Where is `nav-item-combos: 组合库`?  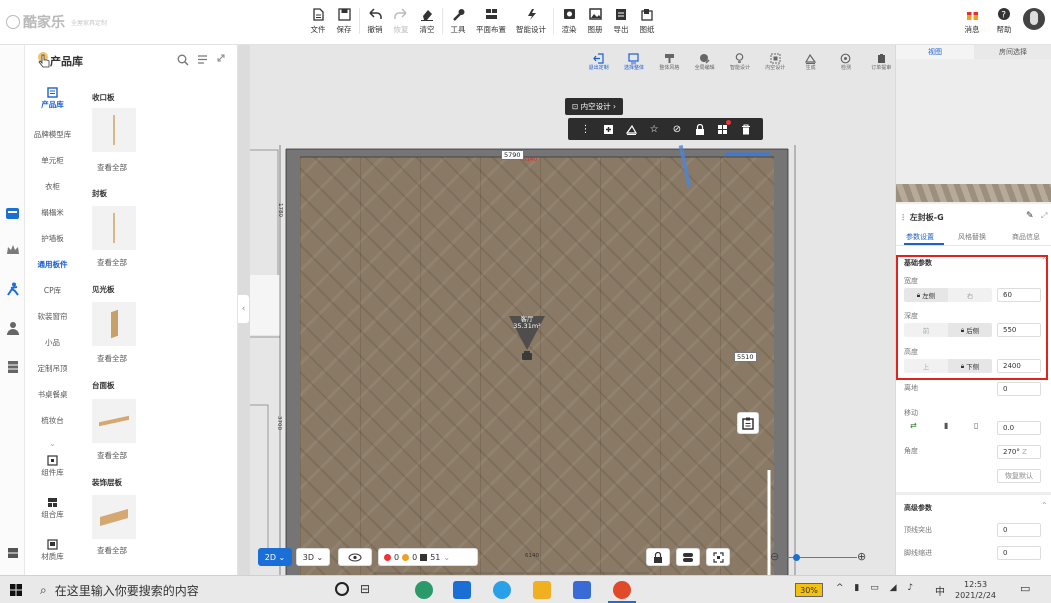 nav-item-combos: 组合库 is located at coordinates (52, 508).